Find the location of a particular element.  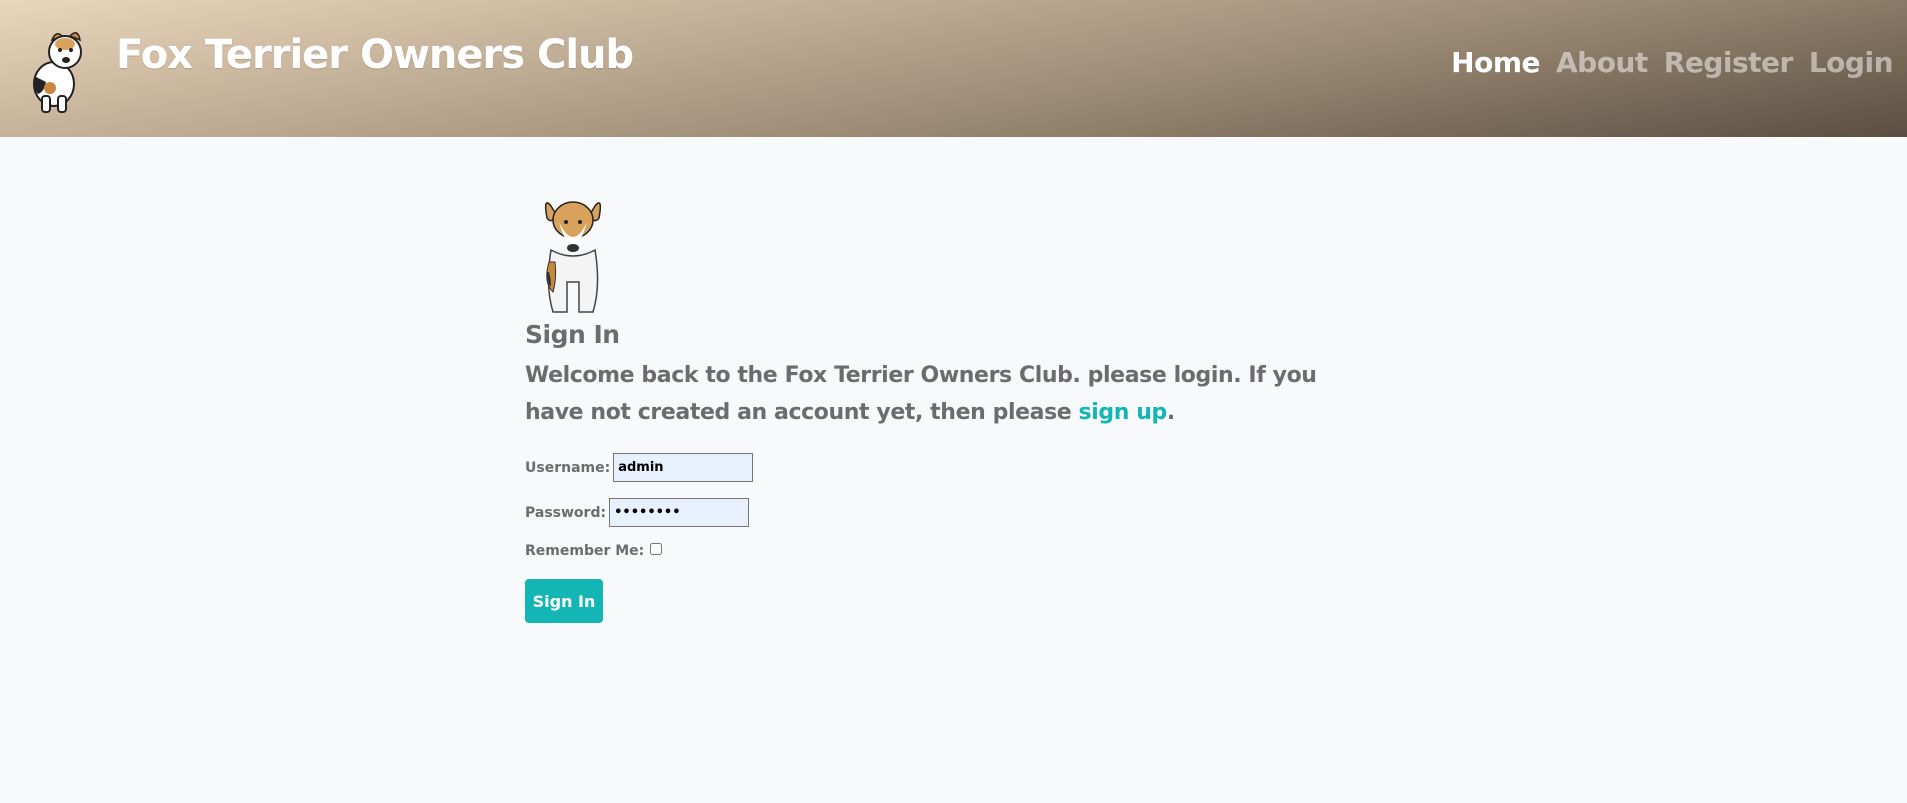

site-title: Fox Terrier Owners Club is located at coordinates (375, 55).